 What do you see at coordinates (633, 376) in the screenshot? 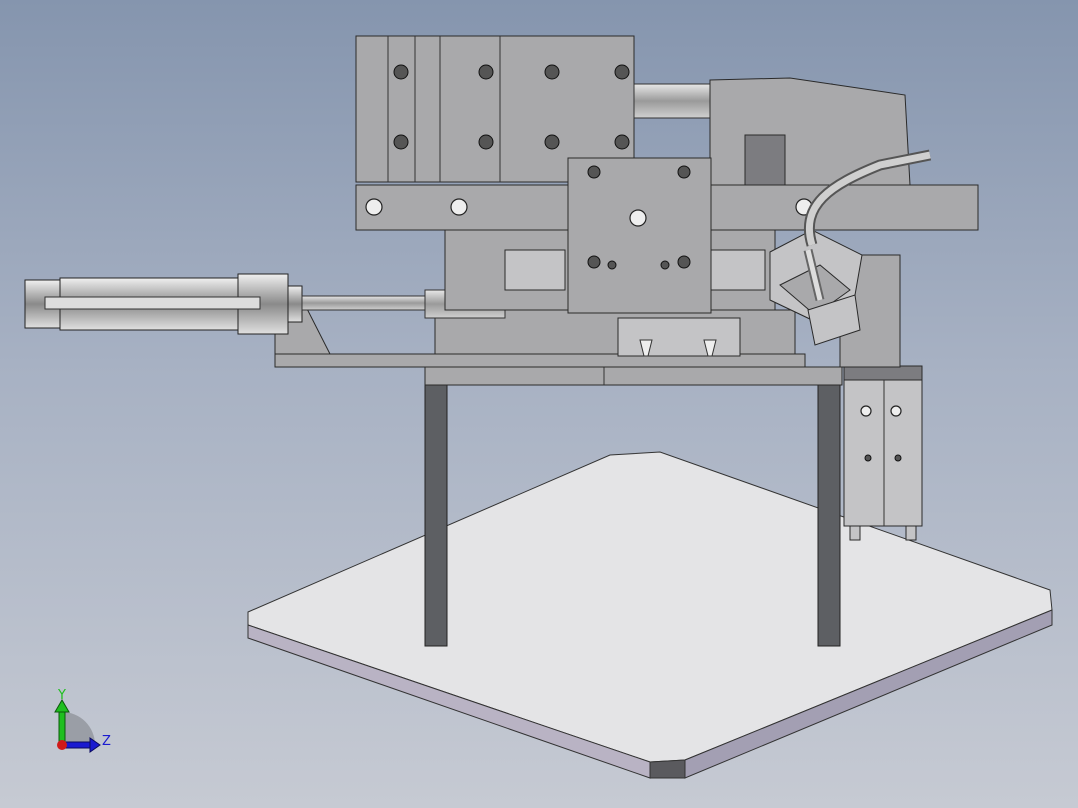
I see `table-top` at bounding box center [633, 376].